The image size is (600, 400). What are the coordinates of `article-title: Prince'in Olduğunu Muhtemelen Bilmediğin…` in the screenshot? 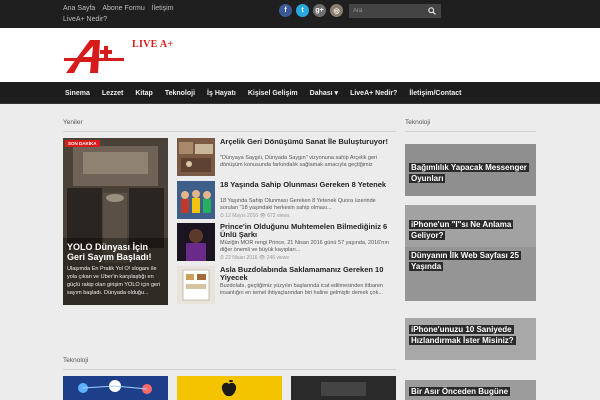 It's located at (307, 231).